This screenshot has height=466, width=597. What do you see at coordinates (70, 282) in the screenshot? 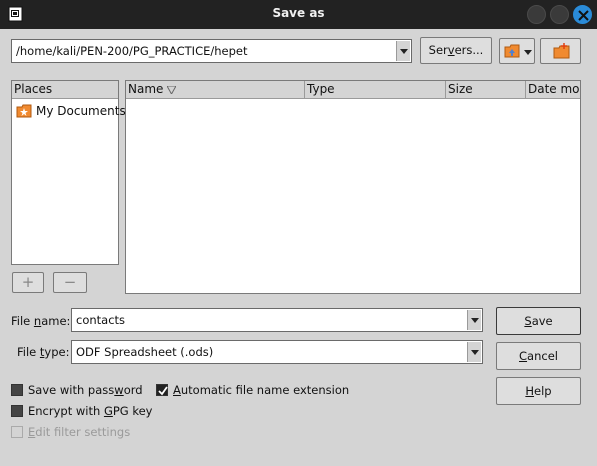
I see `remove-place-button: −` at bounding box center [70, 282].